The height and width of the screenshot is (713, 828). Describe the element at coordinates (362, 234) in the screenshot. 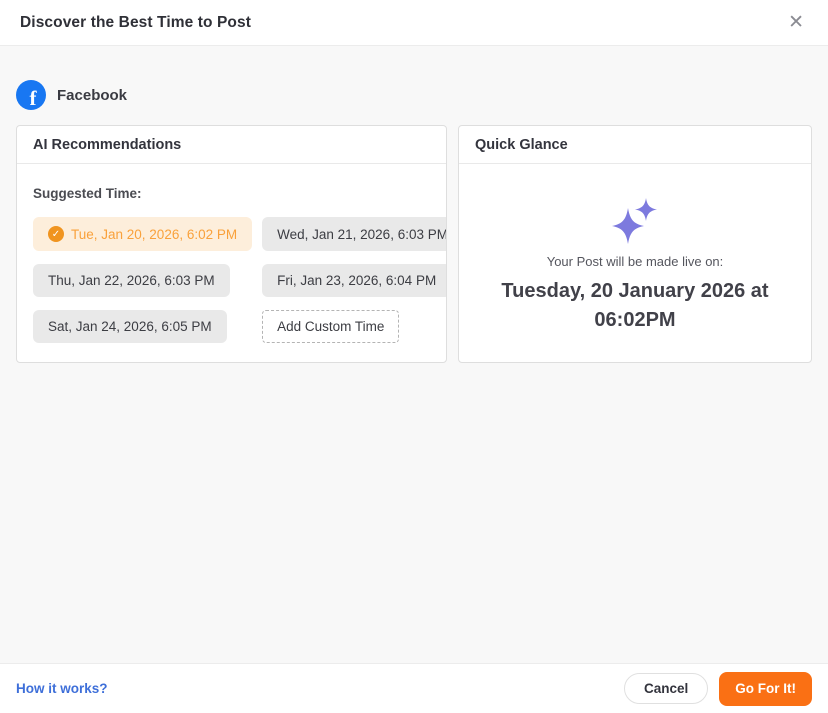

I see `time-chip-label: Wed, Jan 21, 2026, 6:03 PM` at that location.